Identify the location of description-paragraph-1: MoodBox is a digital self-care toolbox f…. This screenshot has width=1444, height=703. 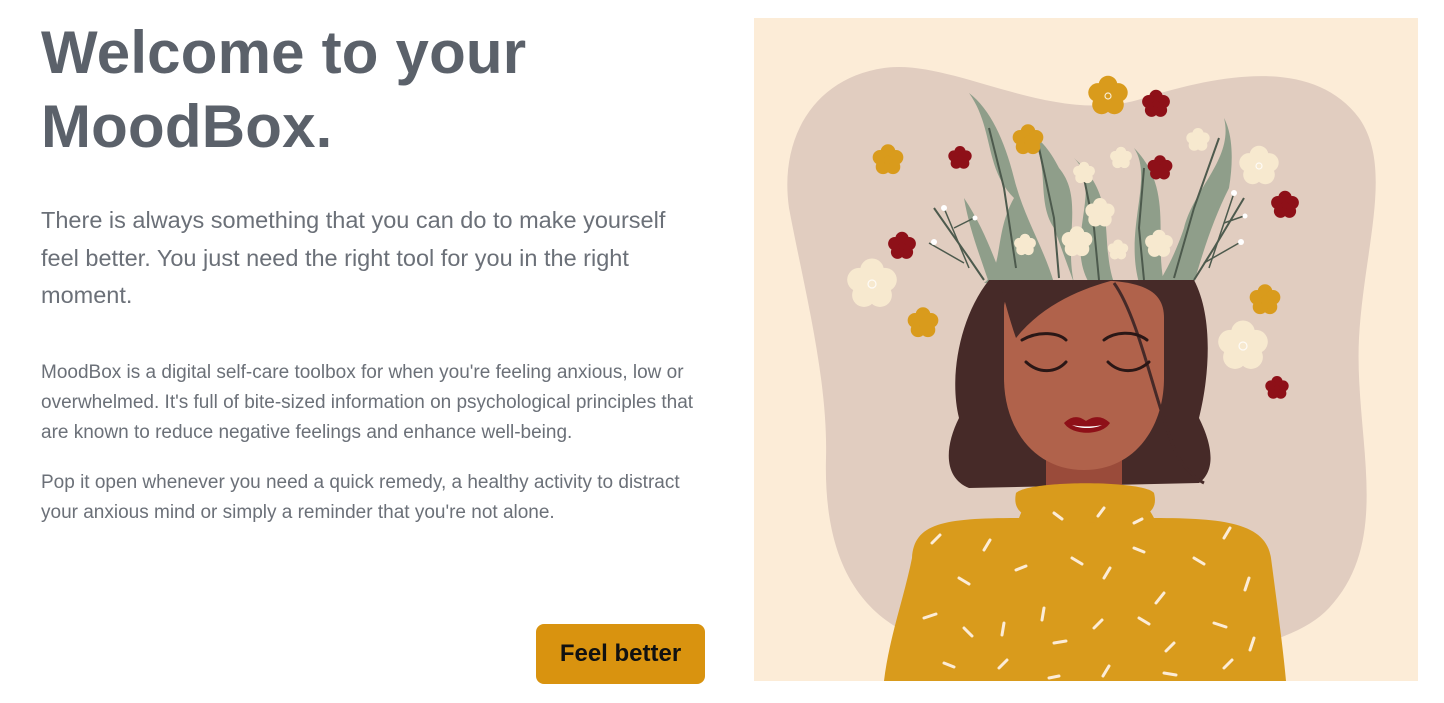
(367, 402).